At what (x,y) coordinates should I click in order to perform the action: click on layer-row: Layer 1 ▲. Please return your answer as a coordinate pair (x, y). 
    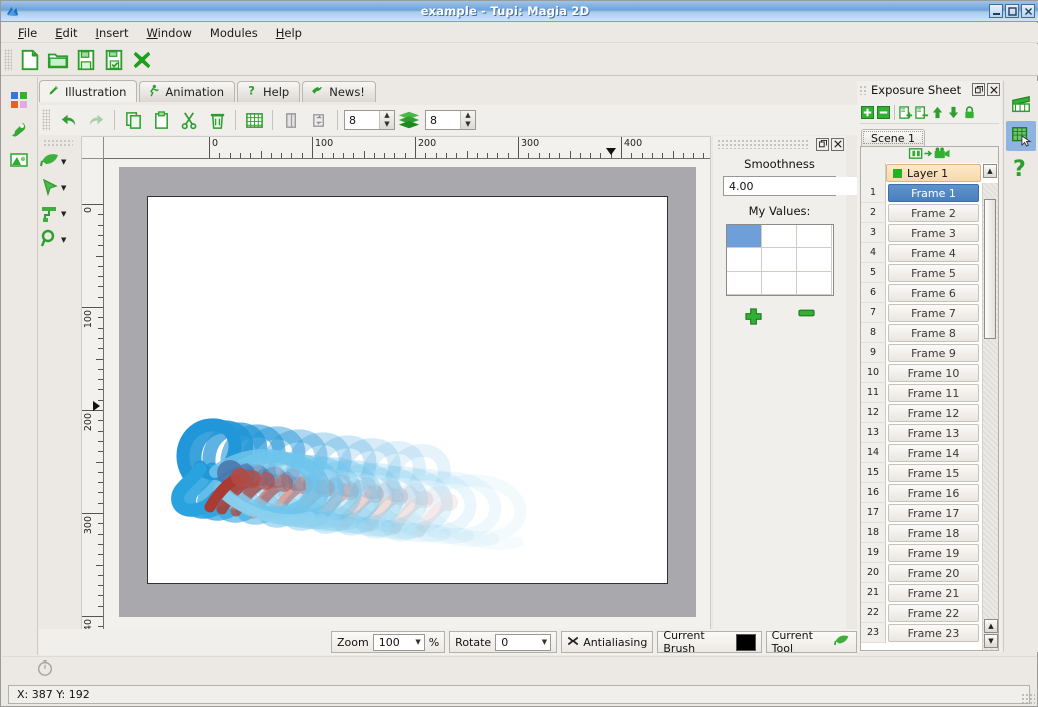
    Looking at the image, I should click on (929, 173).